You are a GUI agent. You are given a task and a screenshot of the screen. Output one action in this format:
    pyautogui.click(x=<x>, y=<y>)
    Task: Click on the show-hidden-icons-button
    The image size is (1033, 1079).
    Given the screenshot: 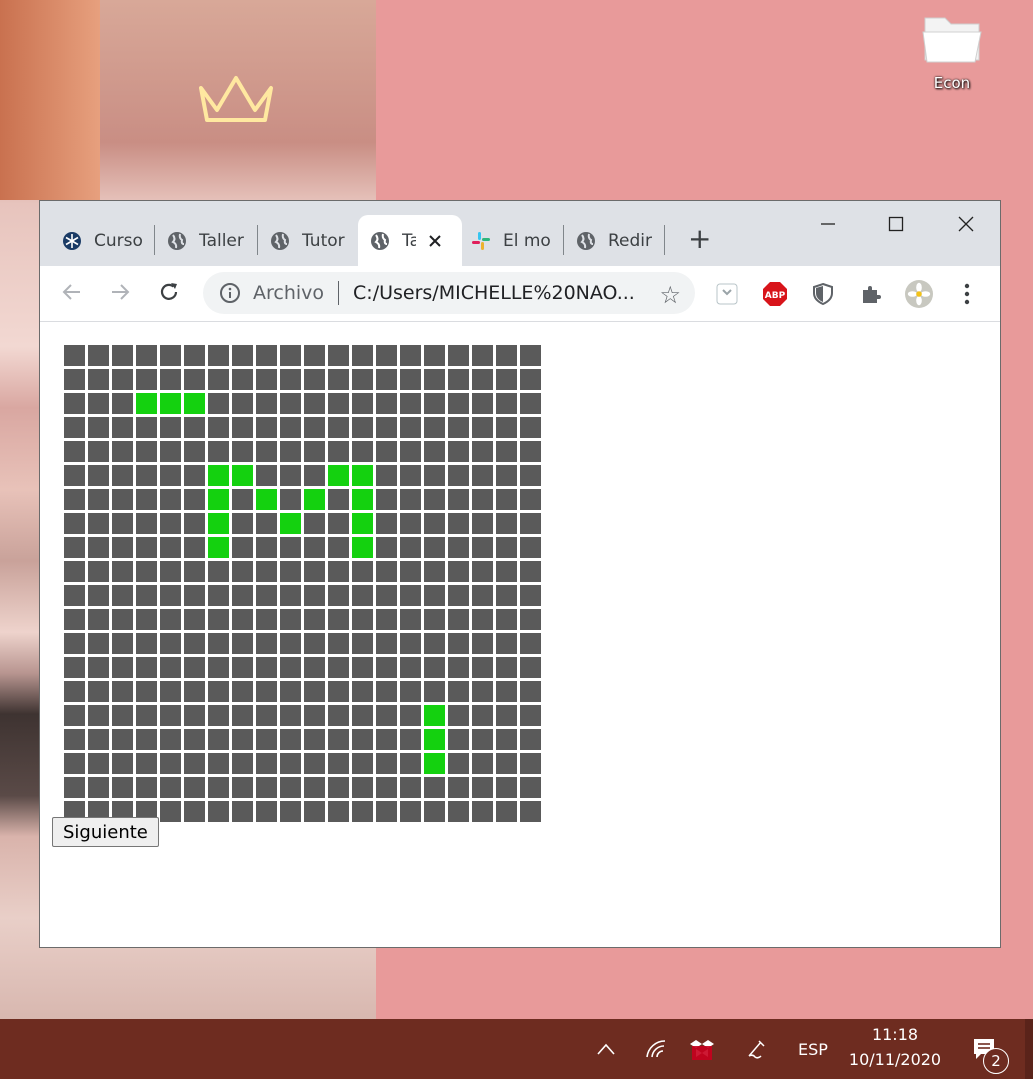 What is the action you would take?
    pyautogui.click(x=606, y=1049)
    